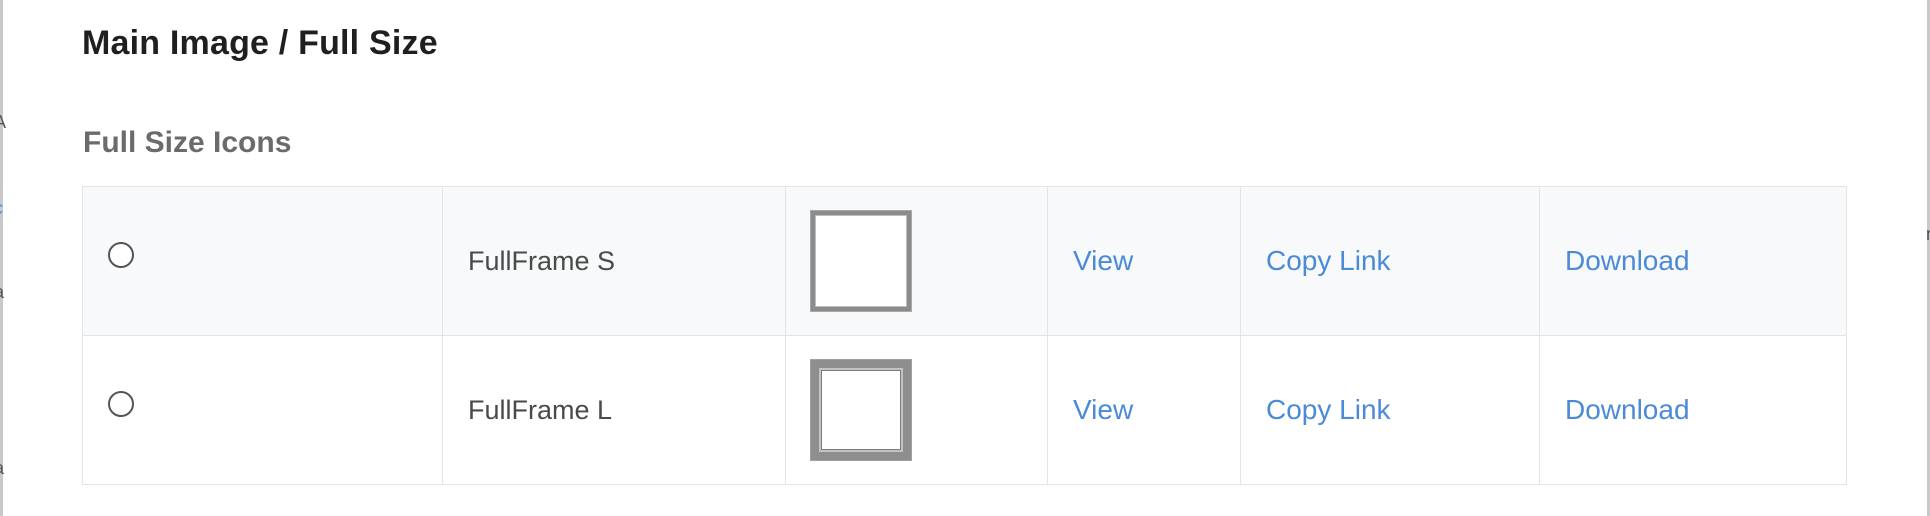 The image size is (1930, 516). I want to click on icon-name: FullFrame L, so click(540, 409).